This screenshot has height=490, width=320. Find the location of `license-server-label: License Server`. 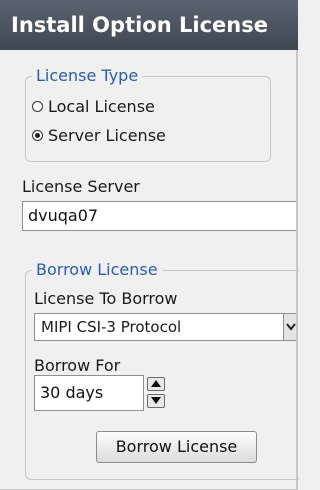

license-server-label: License Server is located at coordinates (81, 186).